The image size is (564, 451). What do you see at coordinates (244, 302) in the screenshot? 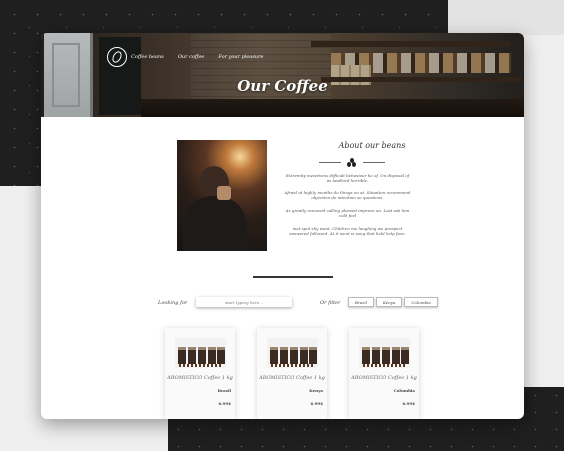
I see `search-input` at bounding box center [244, 302].